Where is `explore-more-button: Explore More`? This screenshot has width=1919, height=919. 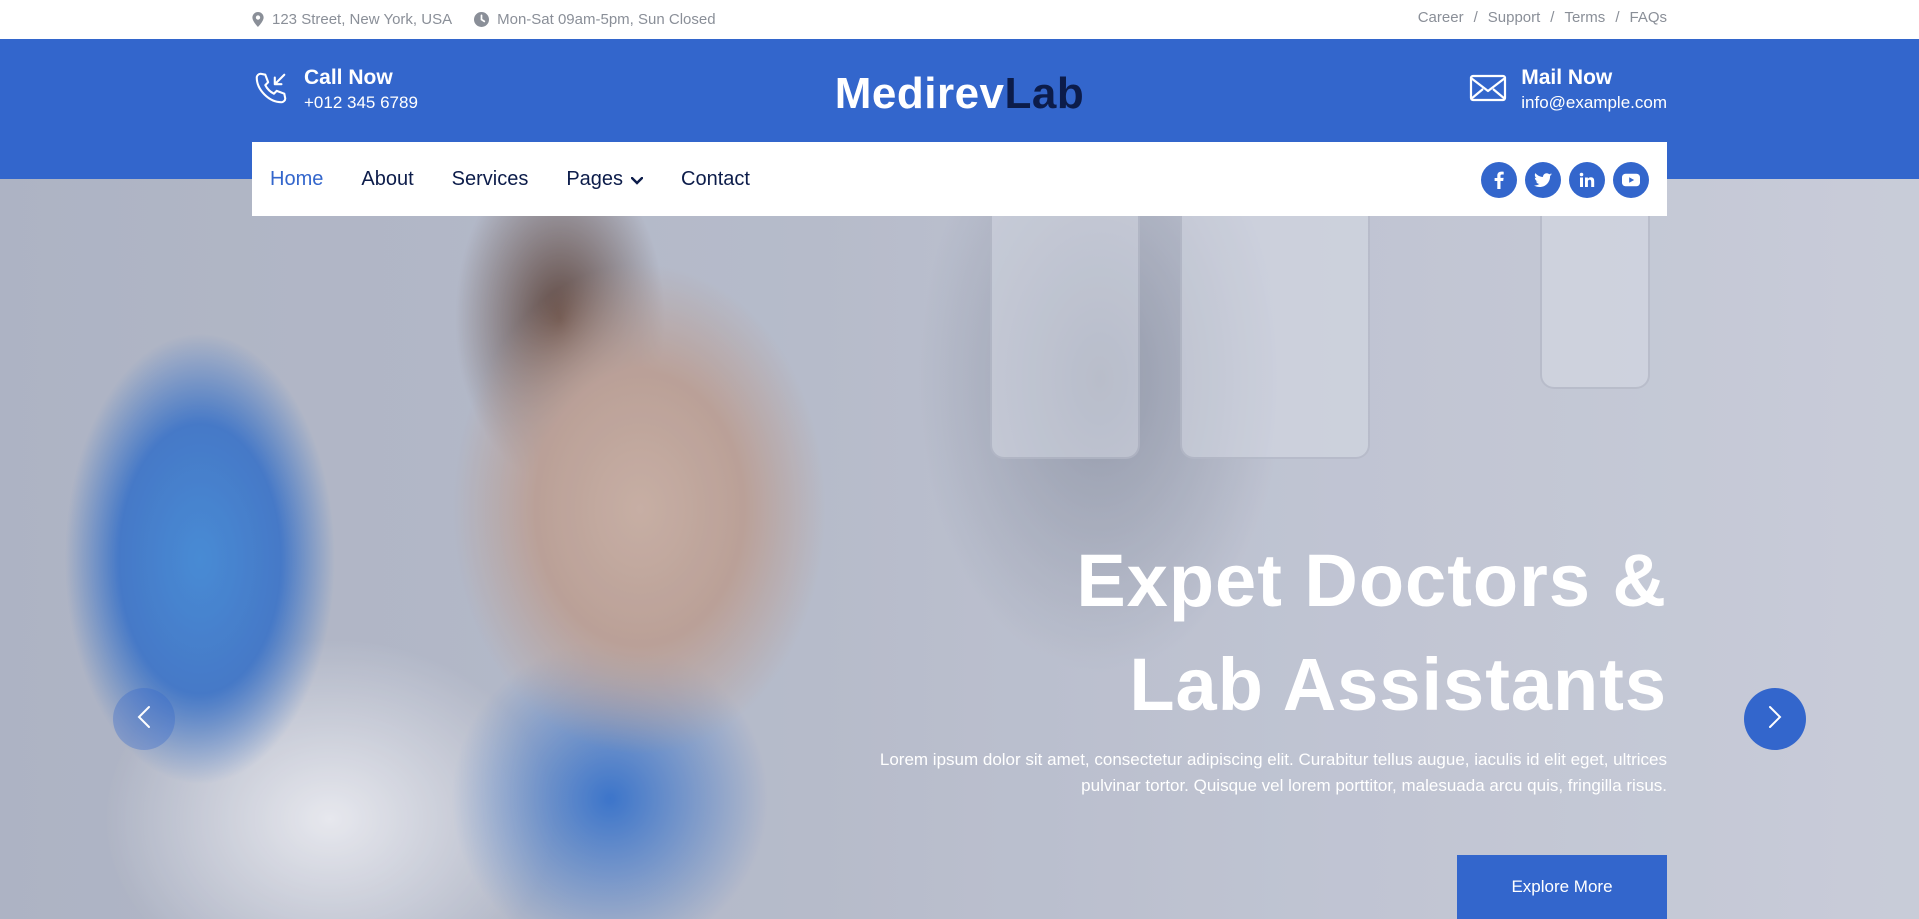
explore-more-button: Explore More is located at coordinates (1562, 887).